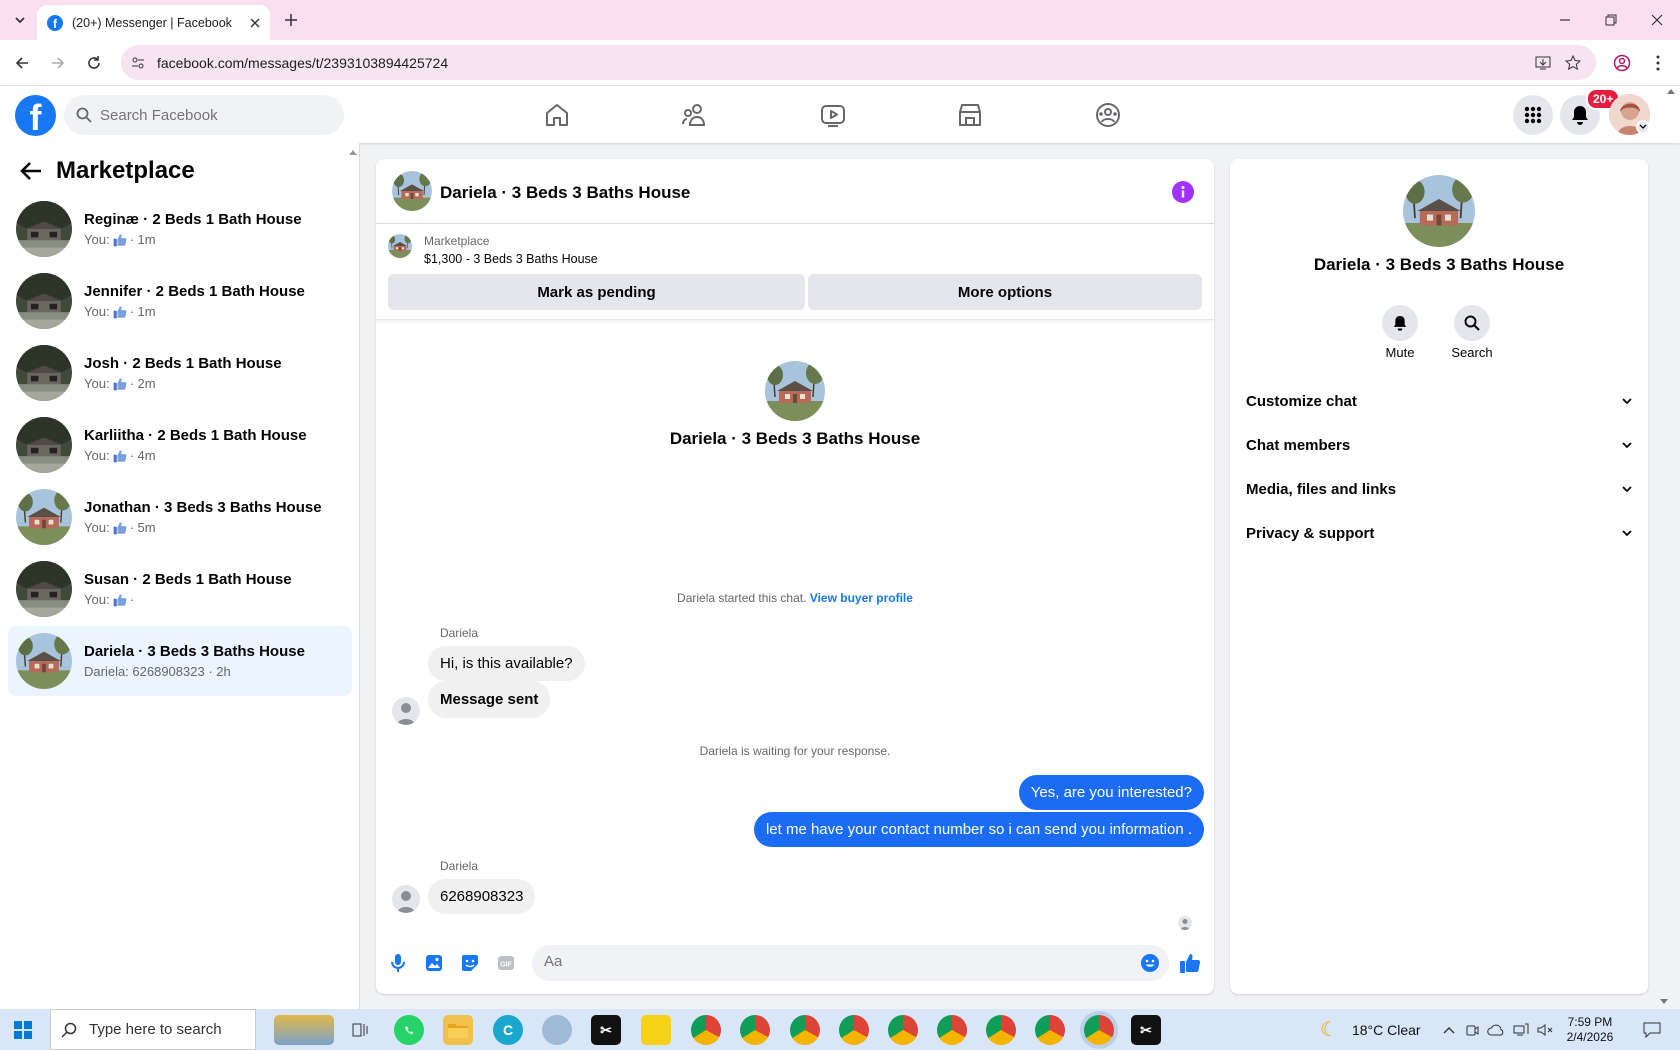 The width and height of the screenshot is (1680, 1050). What do you see at coordinates (596, 292) in the screenshot?
I see `mark-as-pending-button: Mark as pending` at bounding box center [596, 292].